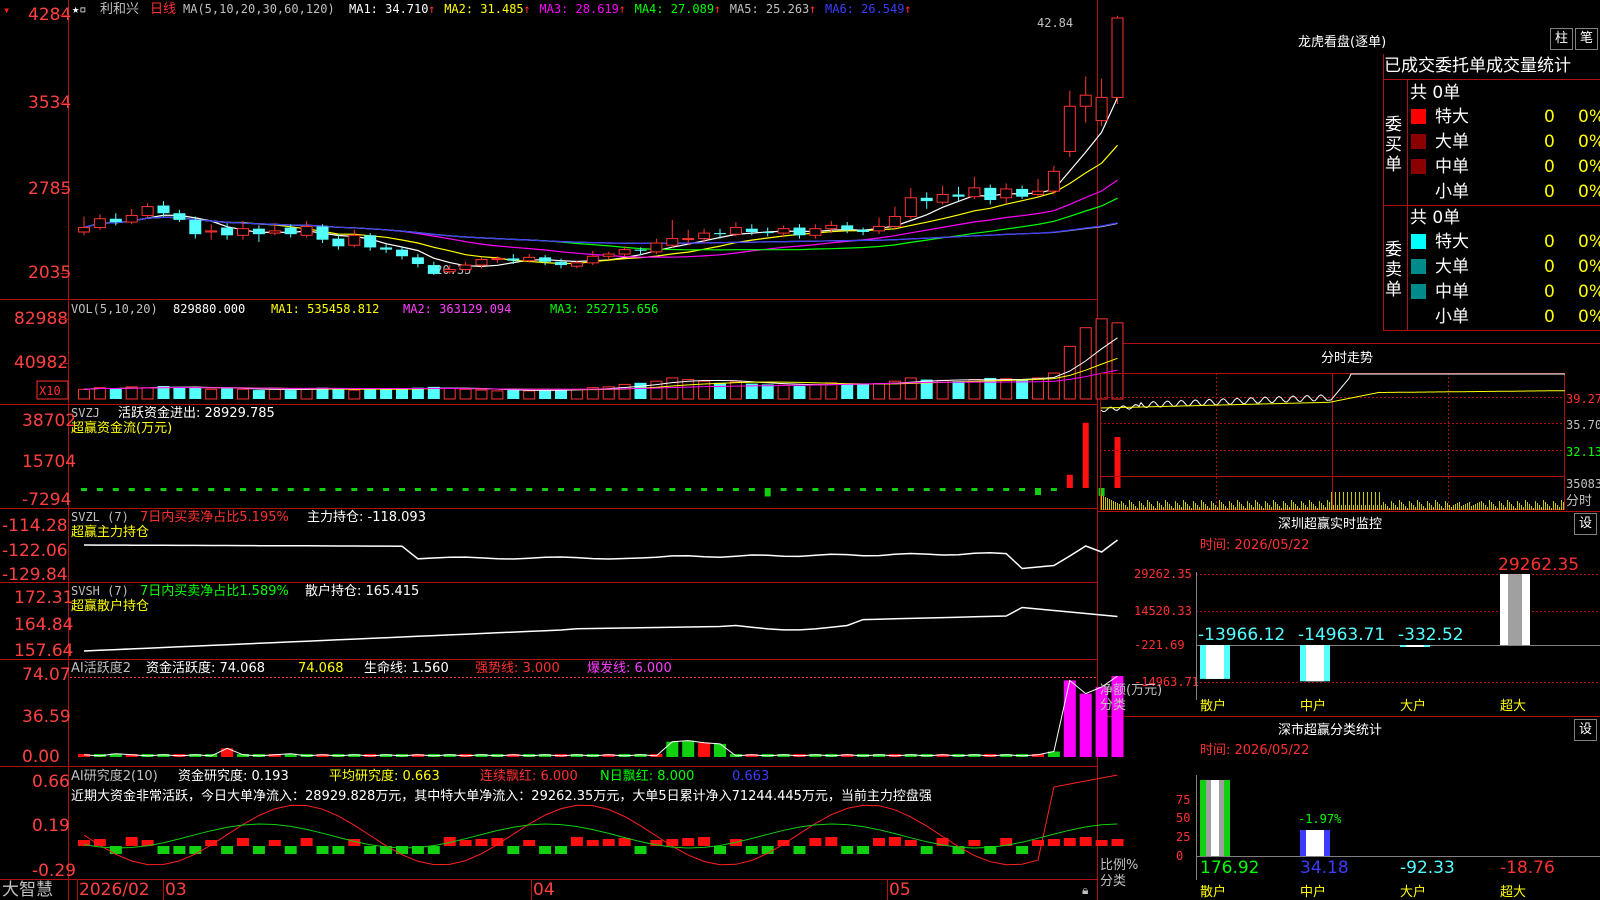 The image size is (1600, 900). What do you see at coordinates (163, 9) in the screenshot?
I see `period-label: 日线` at bounding box center [163, 9].